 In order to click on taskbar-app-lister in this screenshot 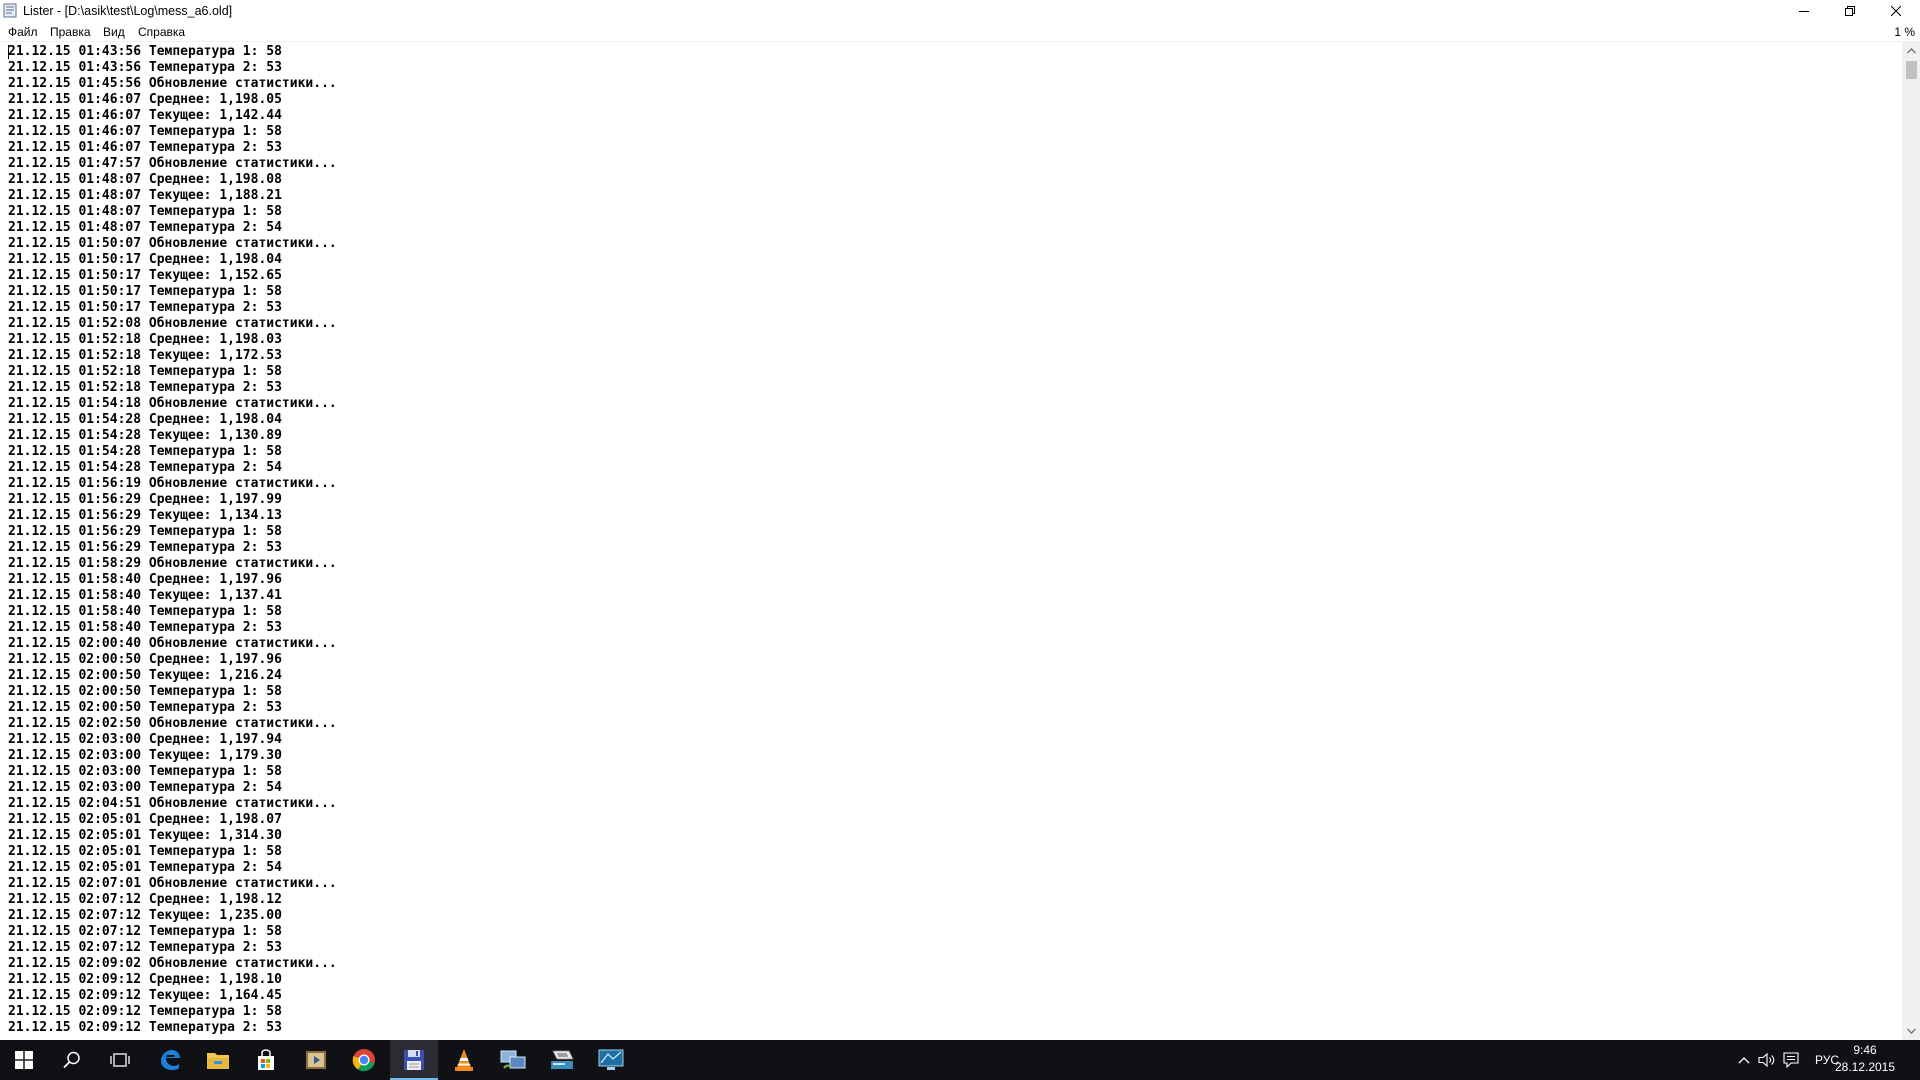, I will do `click(414, 1060)`.